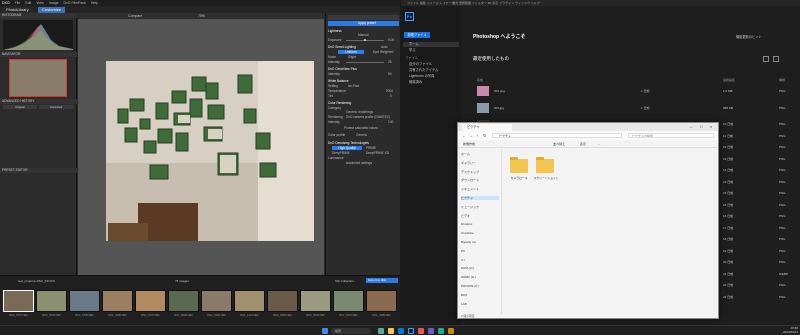  Describe the element at coordinates (201, 16) in the screenshot. I see `zoom-value: 75%` at that location.